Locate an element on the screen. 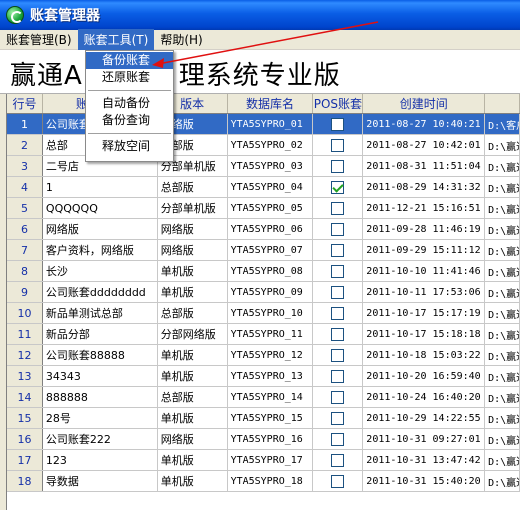  header-path is located at coordinates (502, 103).